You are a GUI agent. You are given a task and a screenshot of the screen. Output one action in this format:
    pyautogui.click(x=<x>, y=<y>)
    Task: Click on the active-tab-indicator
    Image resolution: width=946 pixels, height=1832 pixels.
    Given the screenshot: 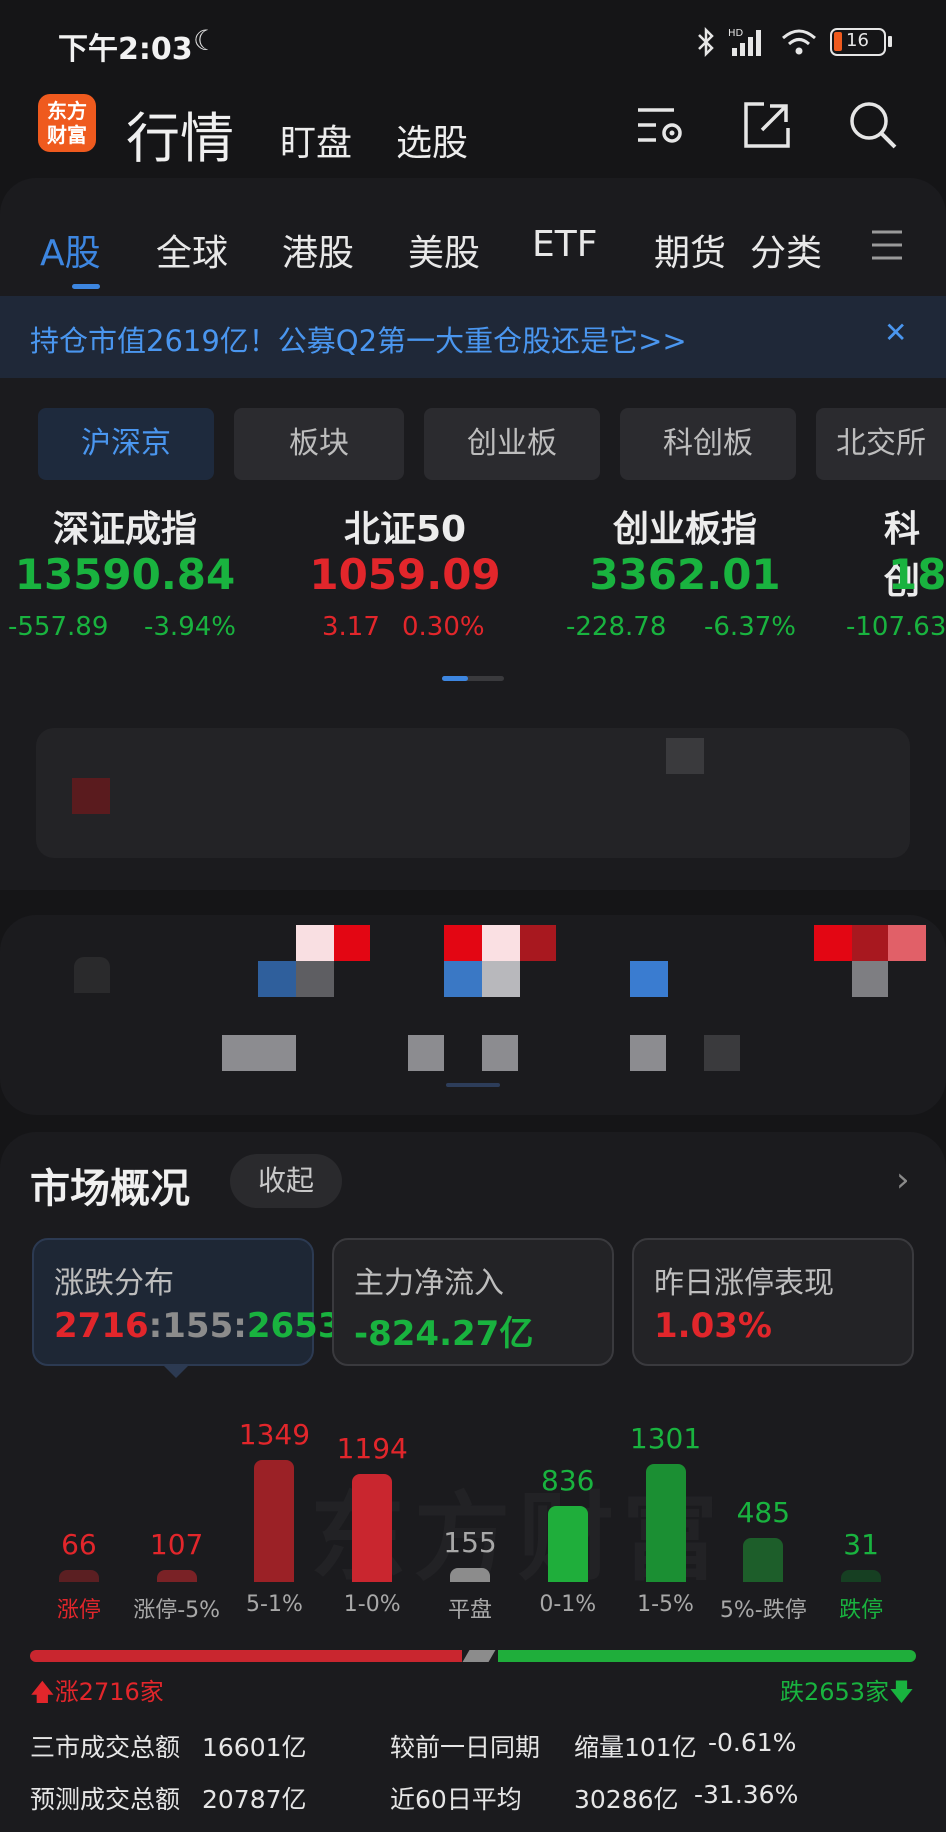 What is the action you would take?
    pyautogui.click(x=86, y=286)
    